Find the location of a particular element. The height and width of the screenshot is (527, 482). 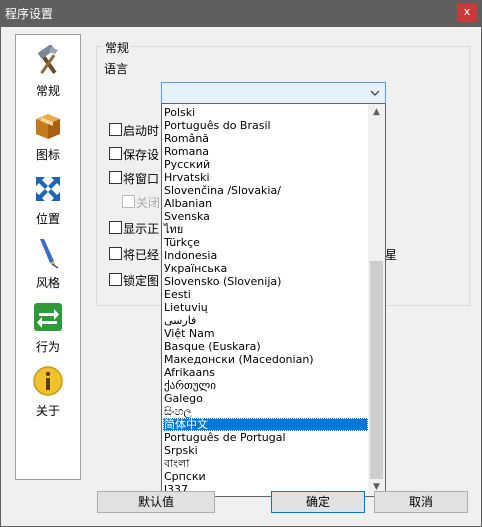

language-option: Српски is located at coordinates (265, 476).